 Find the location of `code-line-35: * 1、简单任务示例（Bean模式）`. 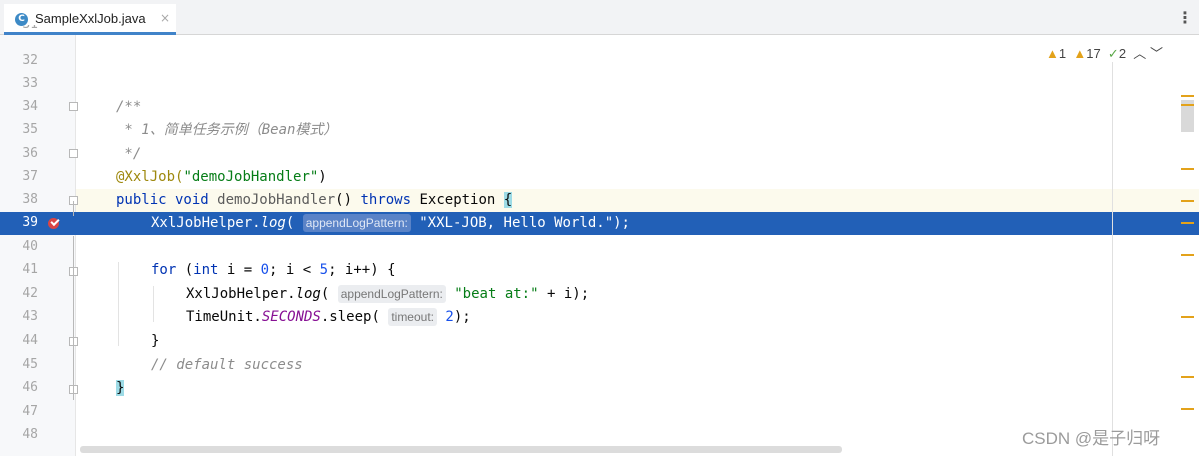

code-line-35: * 1、简单任务示例（Bean模式） is located at coordinates (227, 130).